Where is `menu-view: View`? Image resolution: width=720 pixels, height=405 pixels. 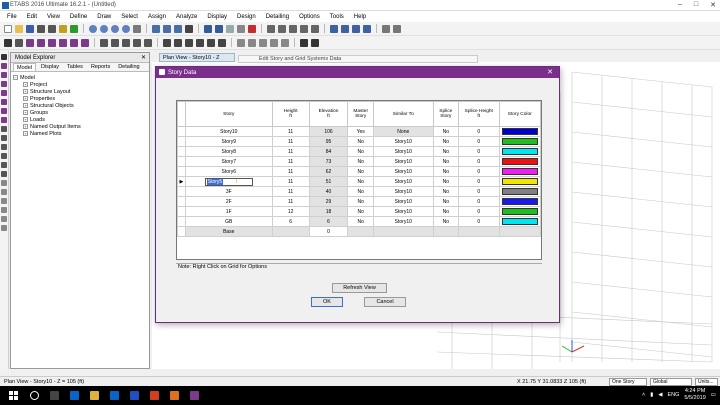
menu-view: View is located at coordinates (53, 17).